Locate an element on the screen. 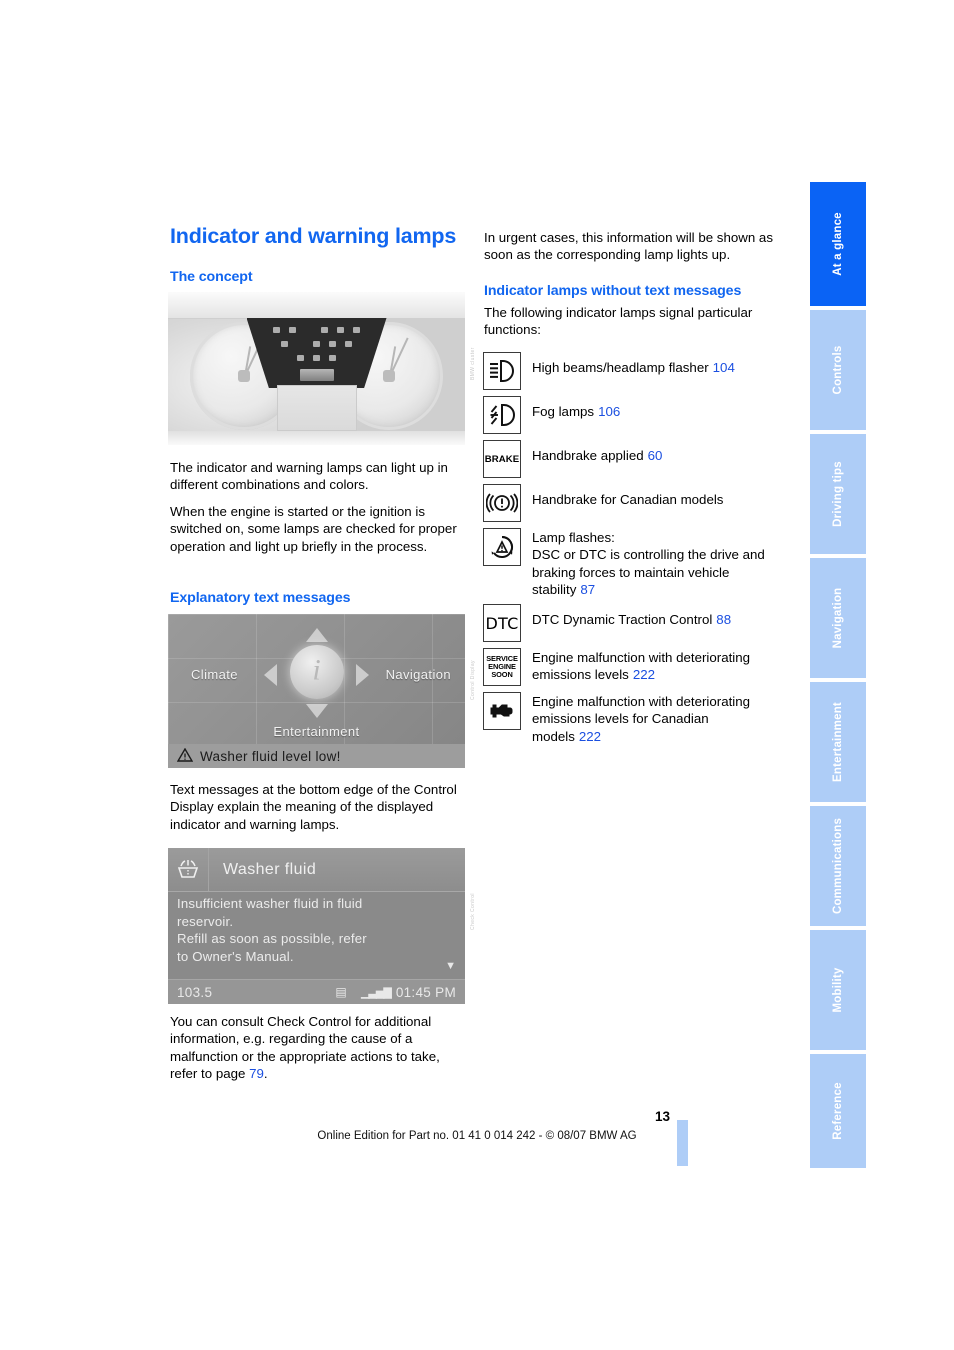 This screenshot has height=1350, width=954. signal-bars-icon: ▁▃▅▇ is located at coordinates (376, 992).